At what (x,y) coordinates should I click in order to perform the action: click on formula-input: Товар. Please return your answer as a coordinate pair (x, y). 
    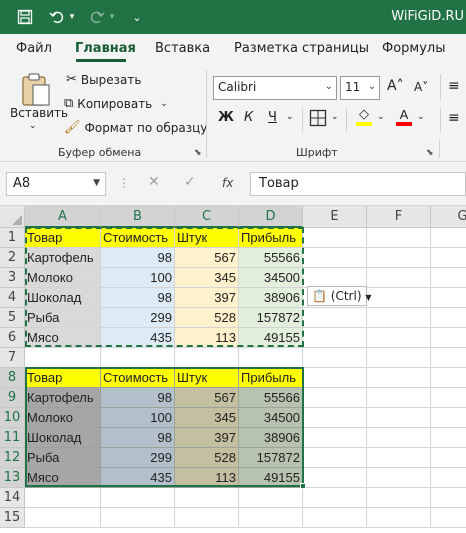
    Looking at the image, I should click on (358, 184).